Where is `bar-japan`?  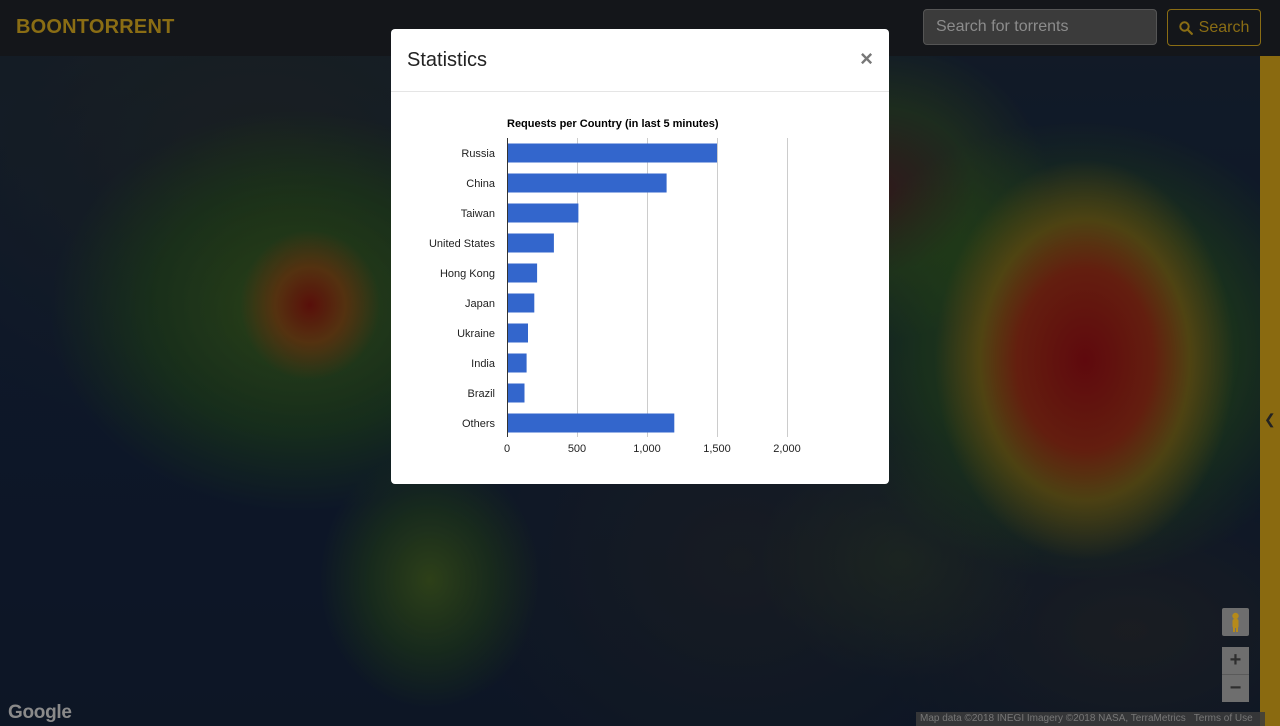 bar-japan is located at coordinates (521, 303).